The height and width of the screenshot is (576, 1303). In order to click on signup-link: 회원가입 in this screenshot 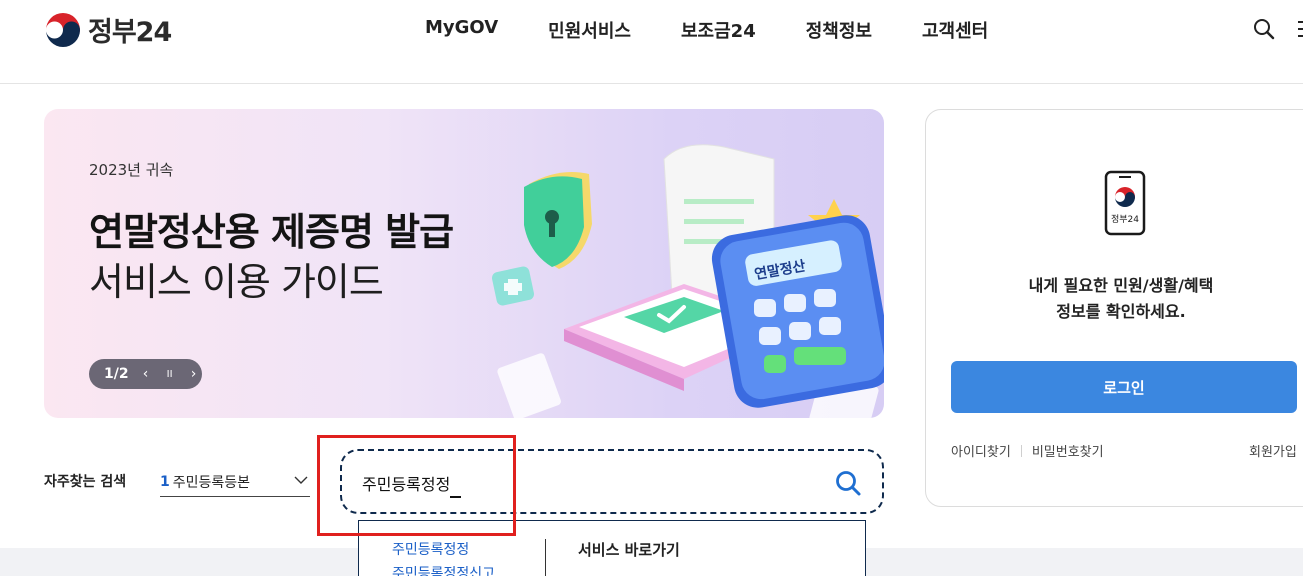, I will do `click(1273, 450)`.